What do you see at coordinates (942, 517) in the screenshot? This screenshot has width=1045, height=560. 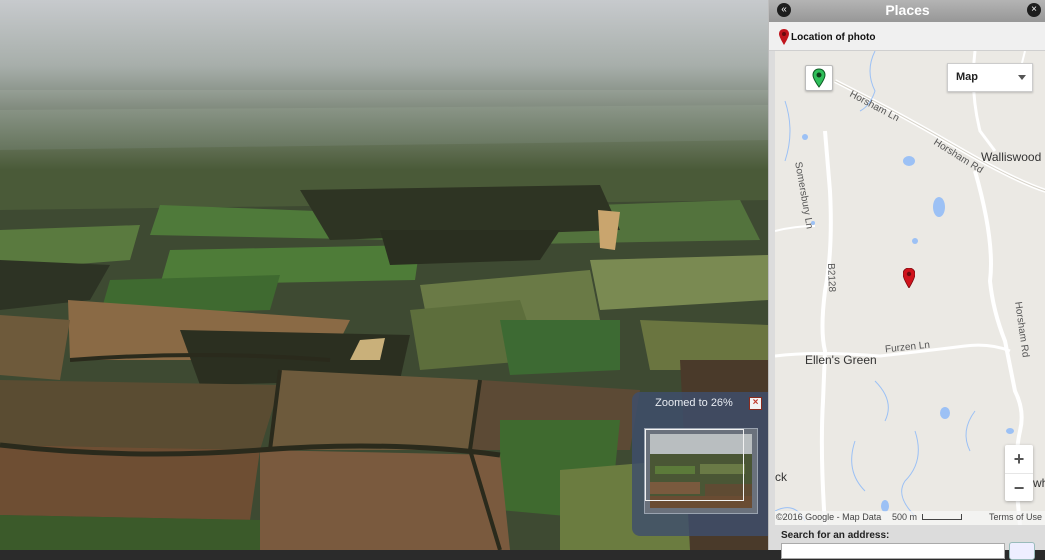 I see `scale-bar` at bounding box center [942, 517].